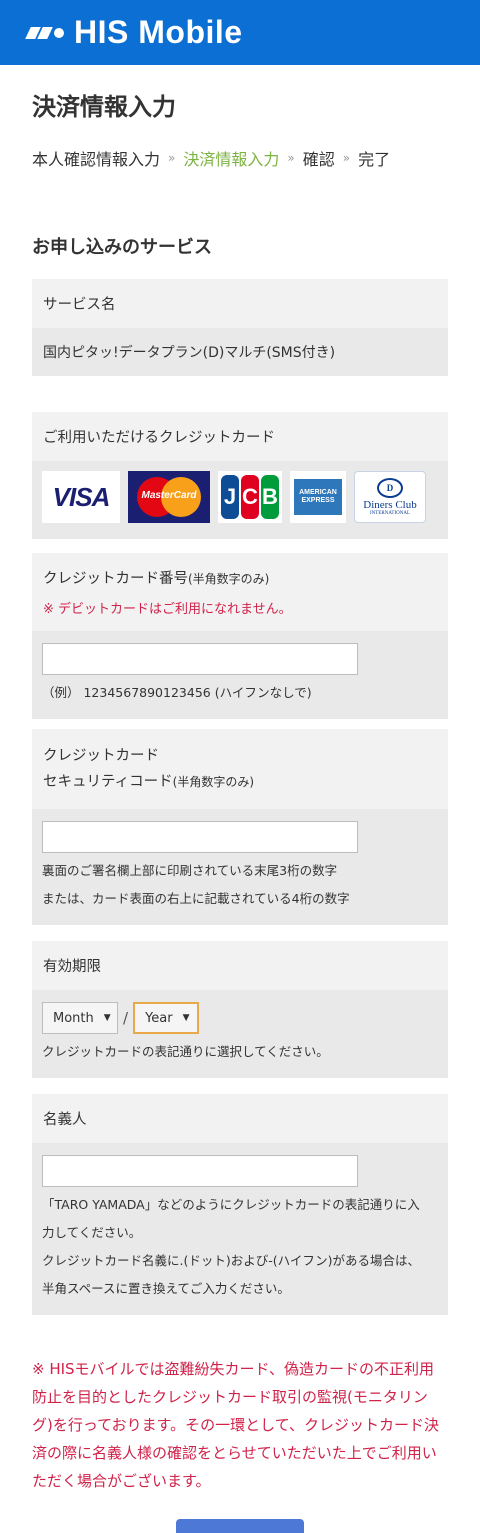 This screenshot has width=480, height=1533. I want to click on expiry-month-select: Month ▼, so click(80, 1018).